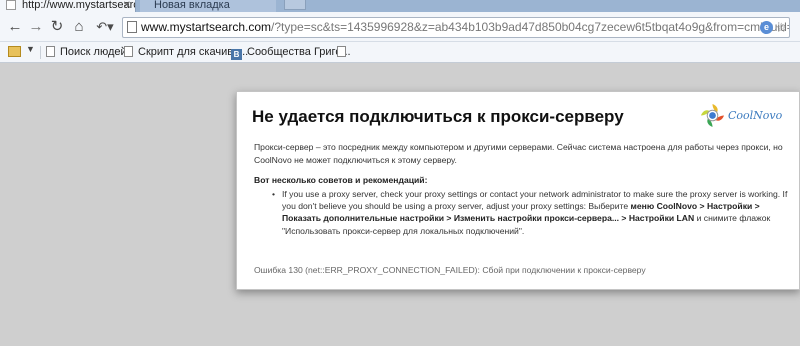  I want to click on tab-title: Новая вкладка, so click(192, 5).